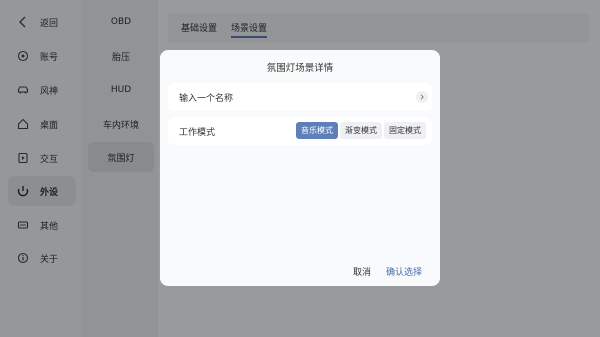  What do you see at coordinates (405, 130) in the screenshot?
I see `mode-fixed-button: 固定模式` at bounding box center [405, 130].